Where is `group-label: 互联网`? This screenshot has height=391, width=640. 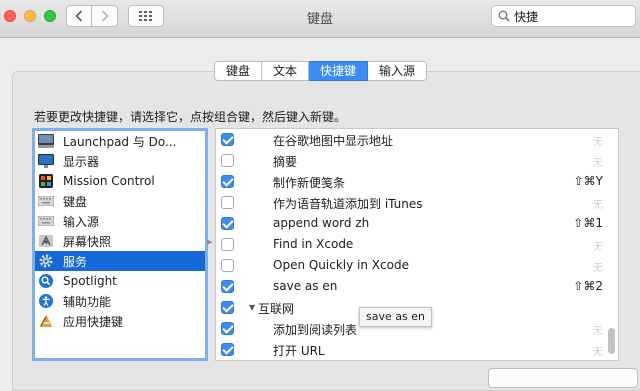 group-label: 互联网 is located at coordinates (276, 309).